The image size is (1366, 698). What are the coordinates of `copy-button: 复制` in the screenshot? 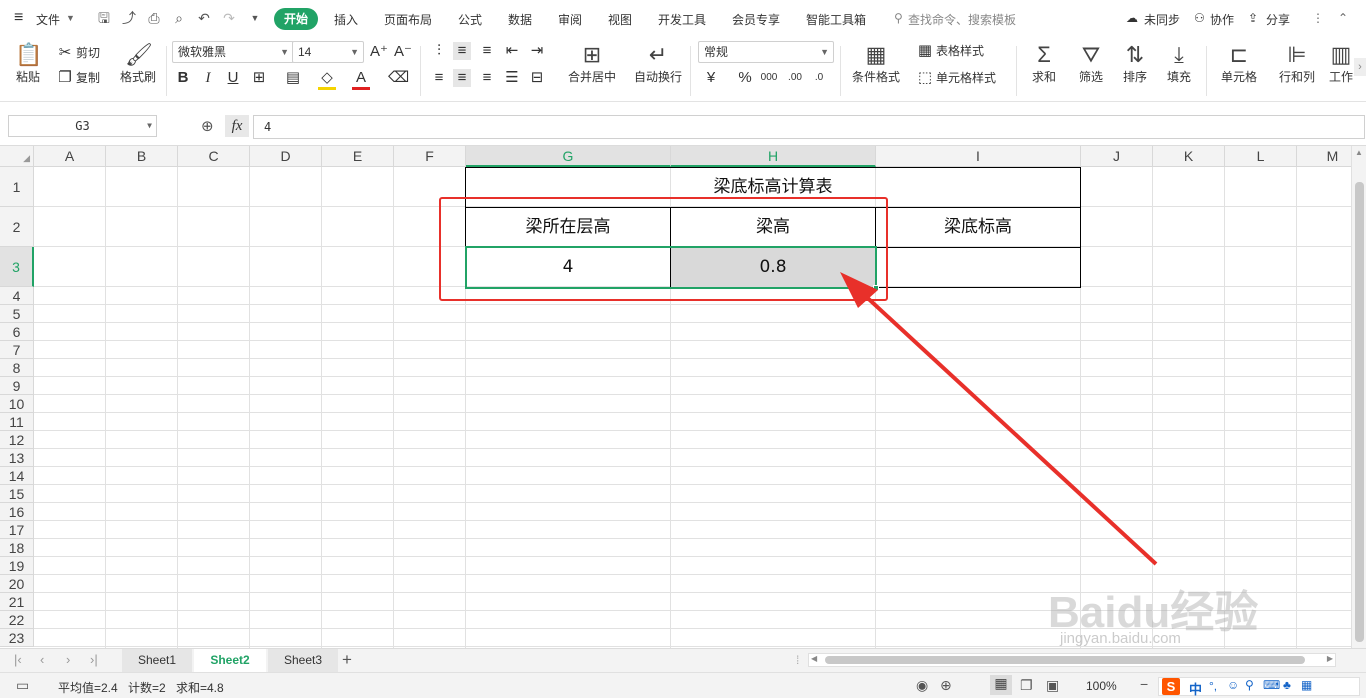 It's located at (88, 78).